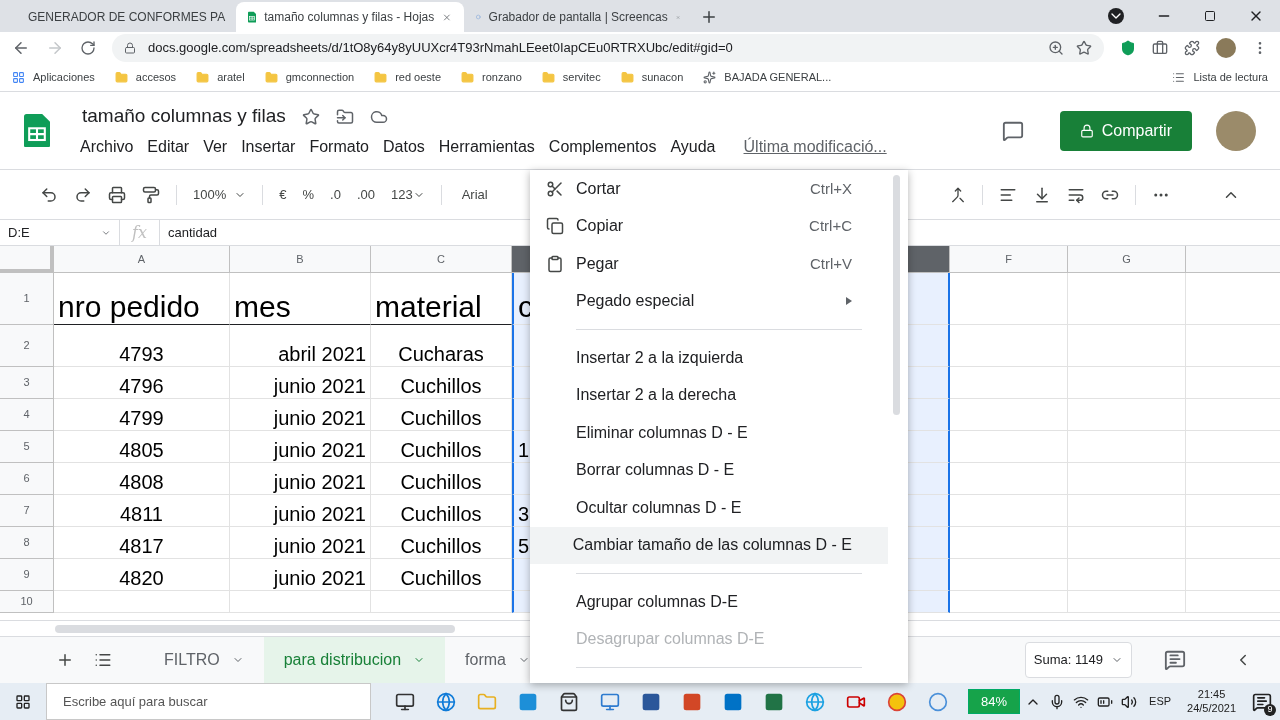 This screenshot has width=1280, height=720. I want to click on tab-title: tamaño columnas y filas - Hojas, so click(349, 17).